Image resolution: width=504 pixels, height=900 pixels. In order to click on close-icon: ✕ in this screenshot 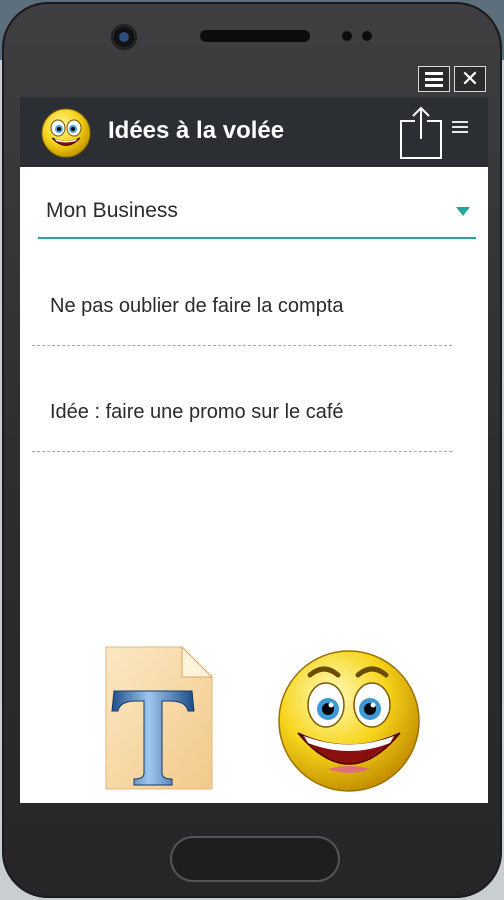, I will do `click(470, 78)`.